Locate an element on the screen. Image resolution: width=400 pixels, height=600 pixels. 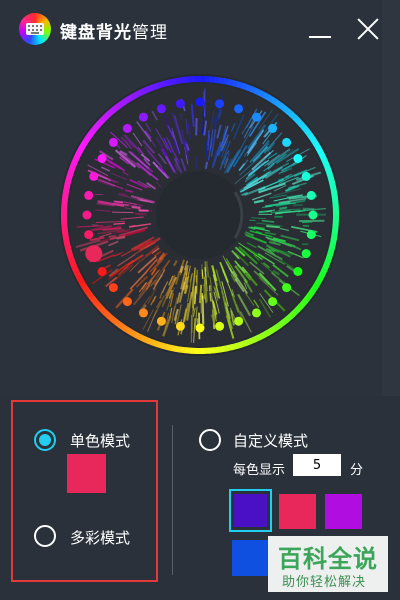
window-title: 键盘背光管理 is located at coordinates (114, 30).